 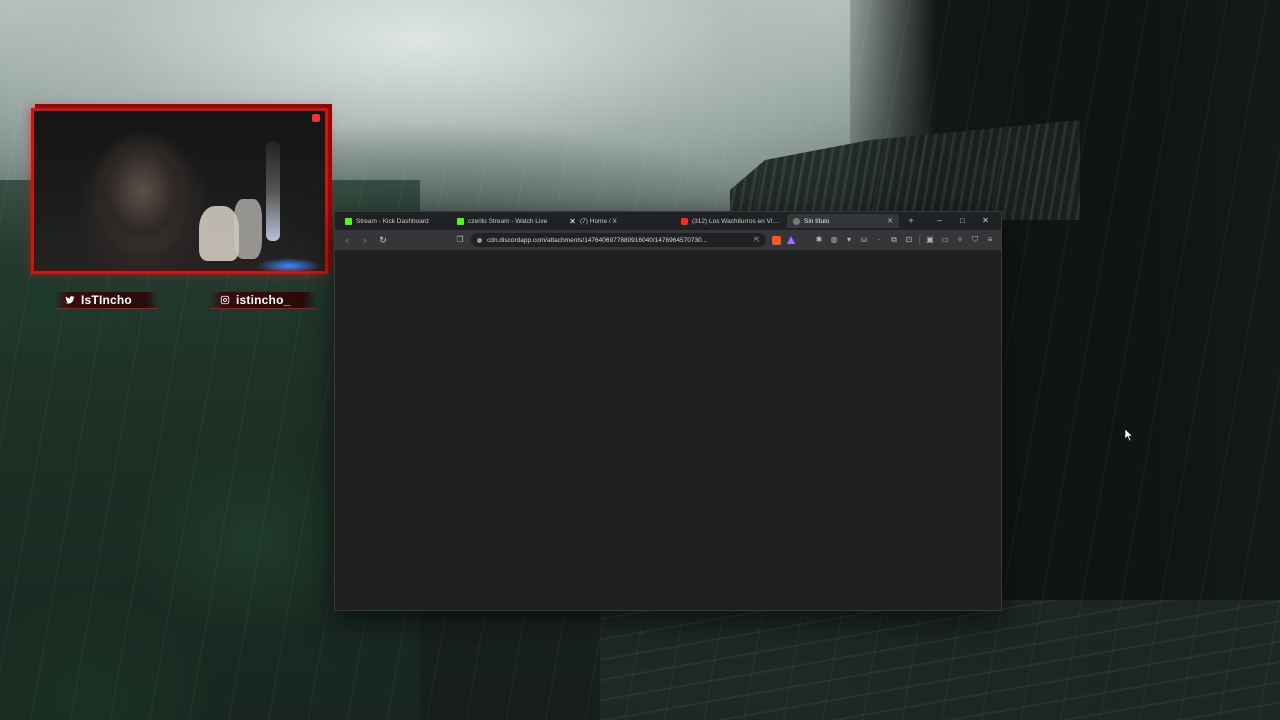 What do you see at coordinates (316, 118) in the screenshot?
I see `frame-corner-mark` at bounding box center [316, 118].